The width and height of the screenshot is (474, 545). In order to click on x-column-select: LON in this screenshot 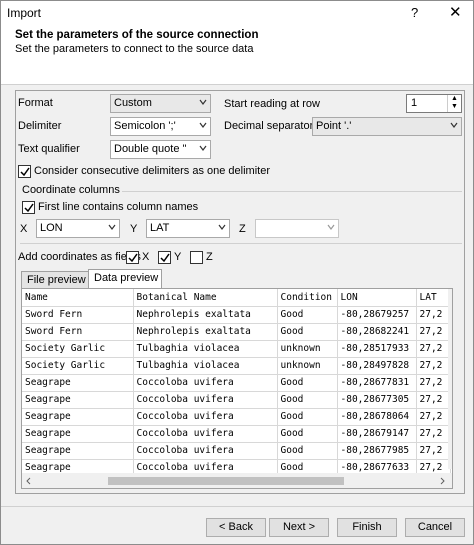, I will do `click(78, 228)`.